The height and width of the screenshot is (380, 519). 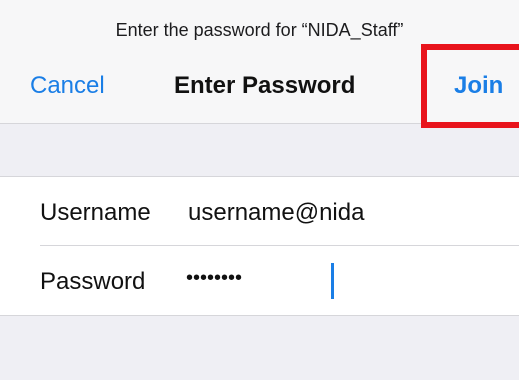 What do you see at coordinates (95, 212) in the screenshot?
I see `username-label: Username` at bounding box center [95, 212].